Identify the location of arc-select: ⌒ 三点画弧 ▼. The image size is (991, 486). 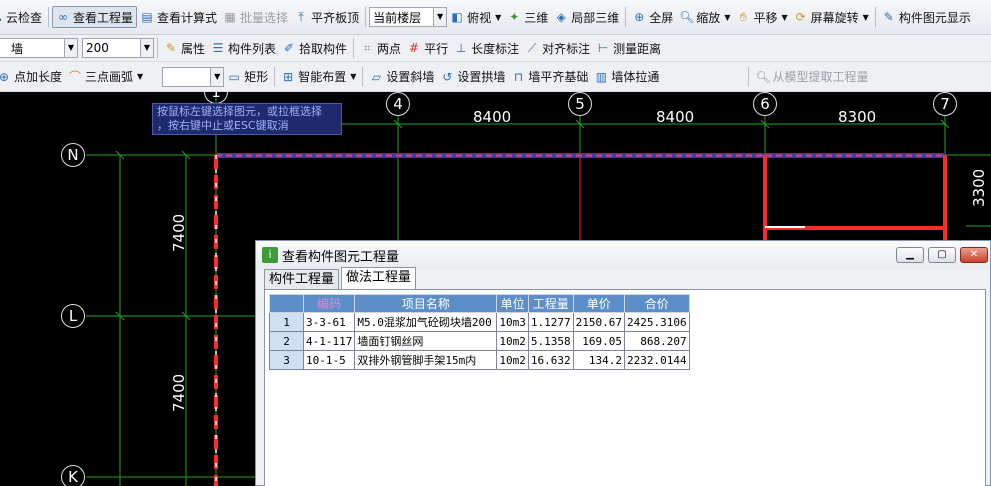
(105, 77).